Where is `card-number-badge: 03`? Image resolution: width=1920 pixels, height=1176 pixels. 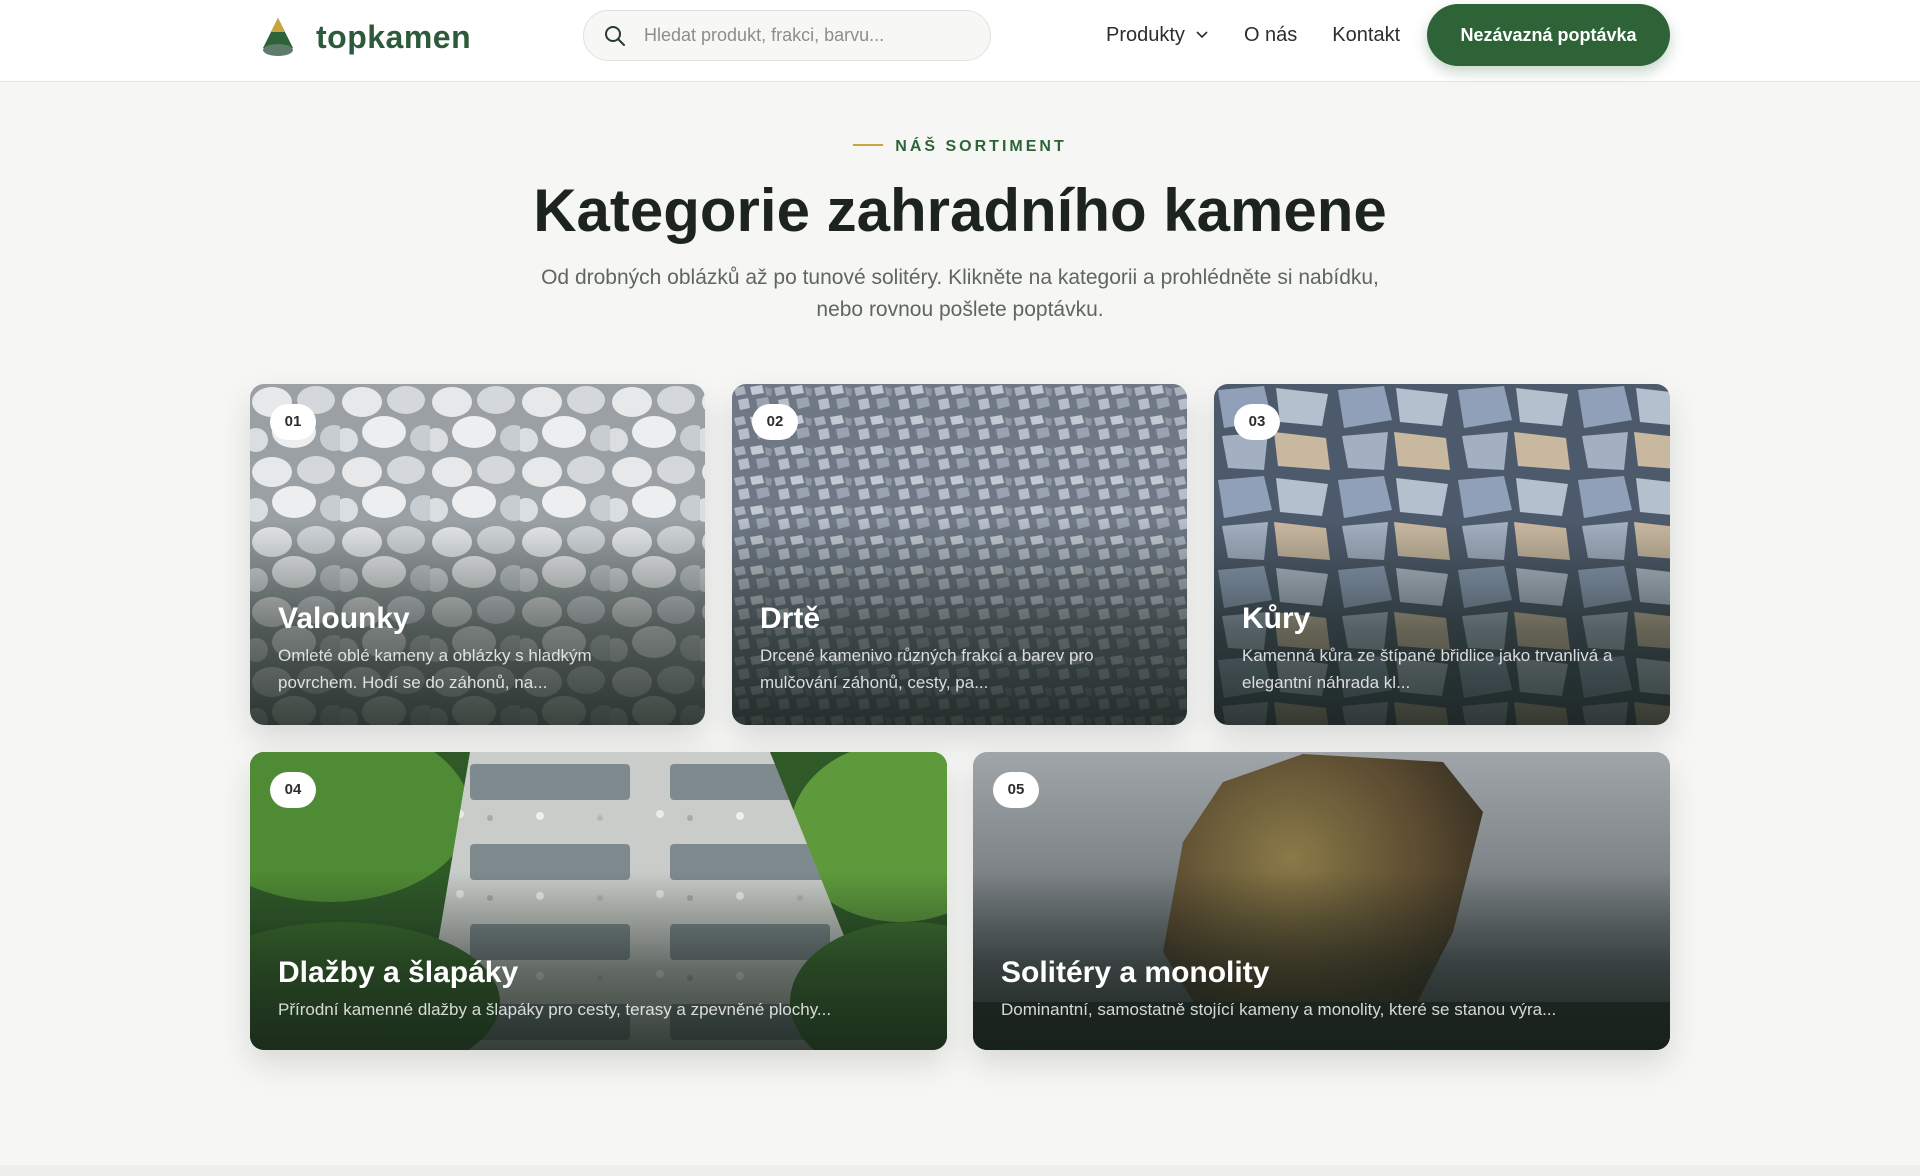
card-number-badge: 03 is located at coordinates (1257, 422).